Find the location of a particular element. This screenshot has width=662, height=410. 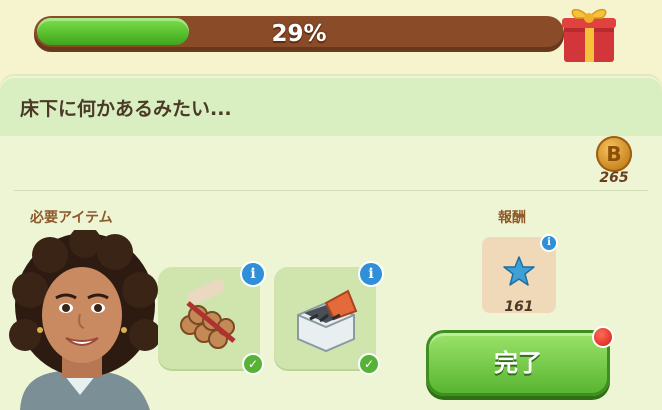

required-items-label: 必要アイテム is located at coordinates (71, 218).